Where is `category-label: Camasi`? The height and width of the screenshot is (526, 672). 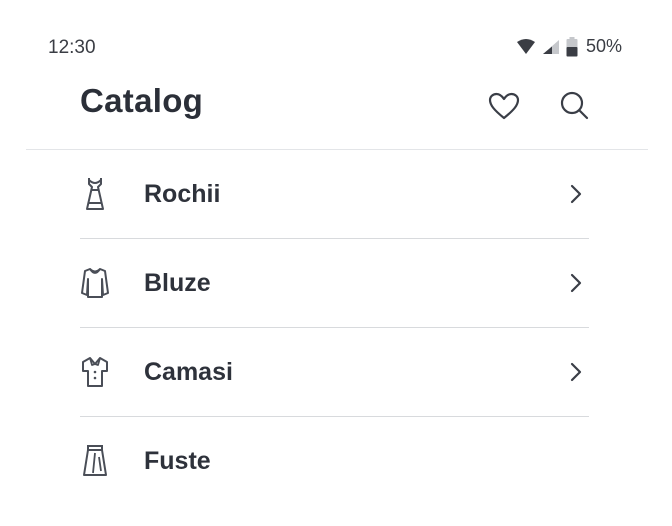
category-label: Camasi is located at coordinates (188, 371).